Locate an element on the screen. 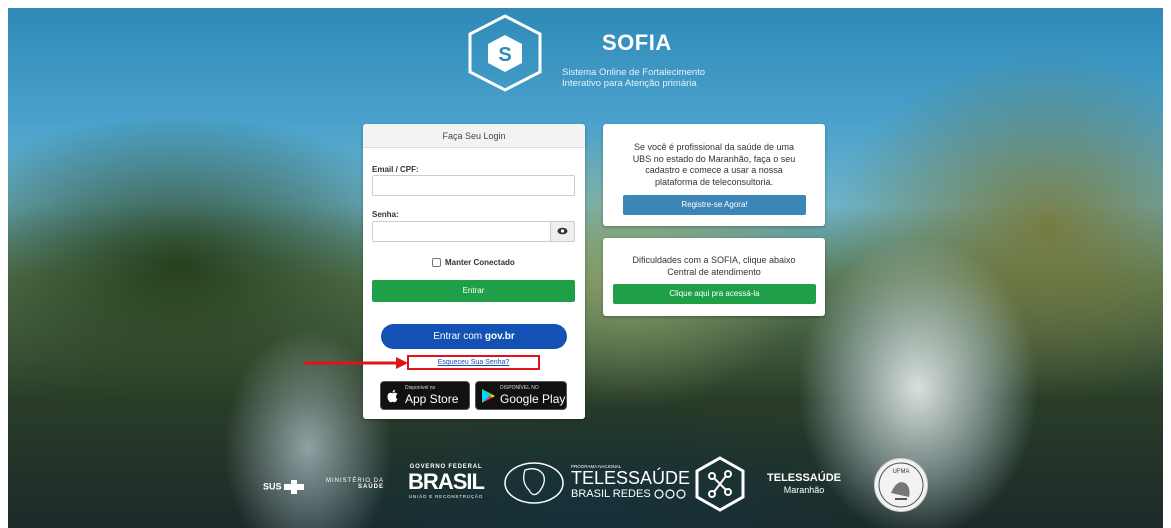 The height and width of the screenshot is (528, 1171). brasil-redes-line: BRASIL REDES is located at coordinates (630, 494).